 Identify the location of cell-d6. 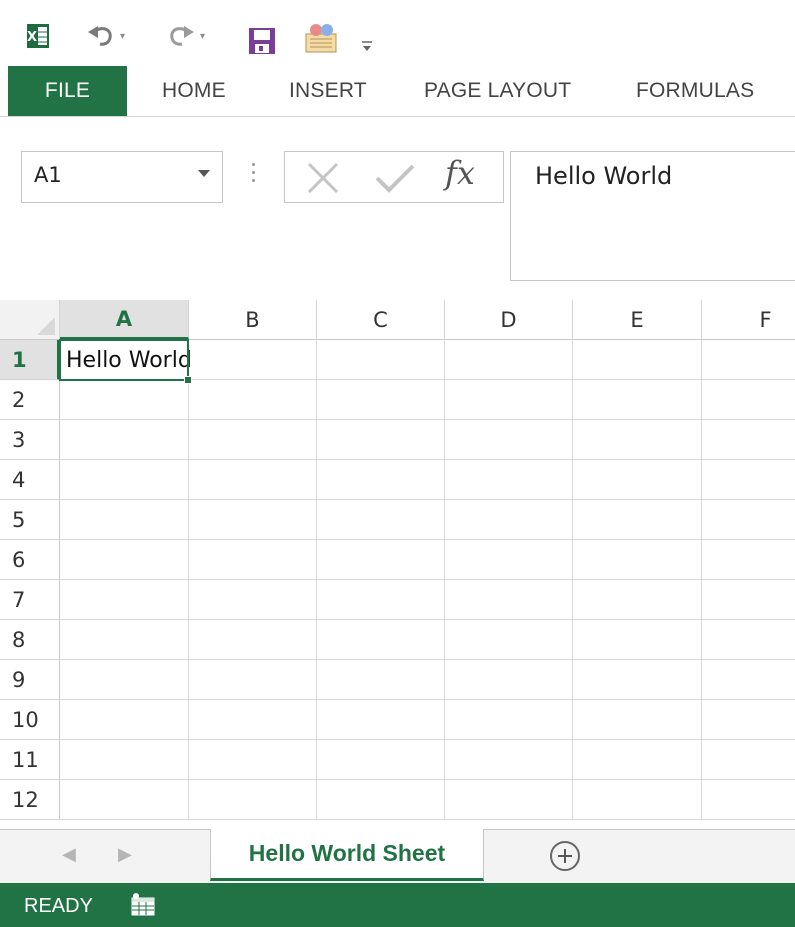
(509, 560).